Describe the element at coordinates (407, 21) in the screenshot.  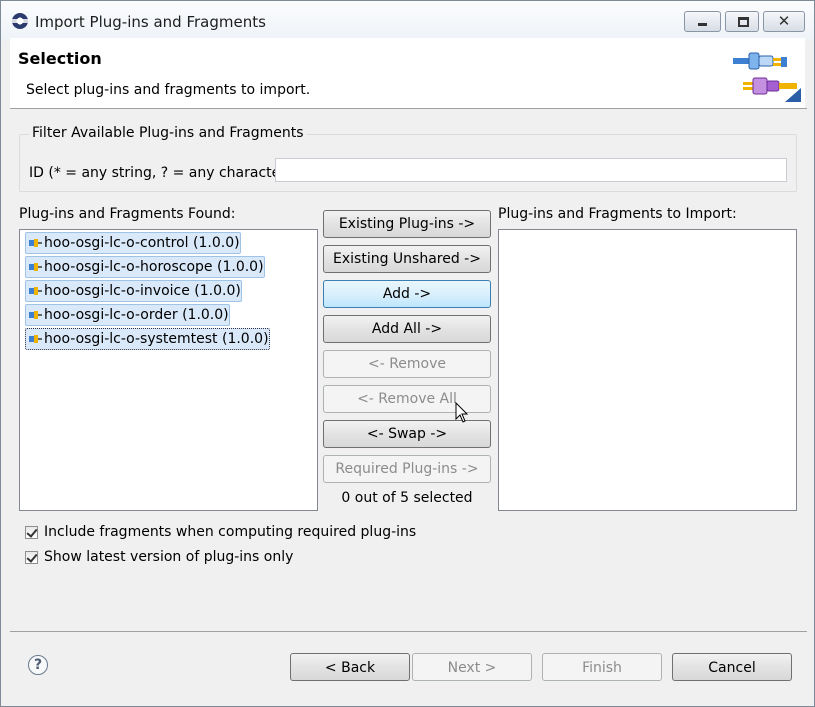
I see `title-bar: Import Plug-ins and Fragments ✕` at that location.